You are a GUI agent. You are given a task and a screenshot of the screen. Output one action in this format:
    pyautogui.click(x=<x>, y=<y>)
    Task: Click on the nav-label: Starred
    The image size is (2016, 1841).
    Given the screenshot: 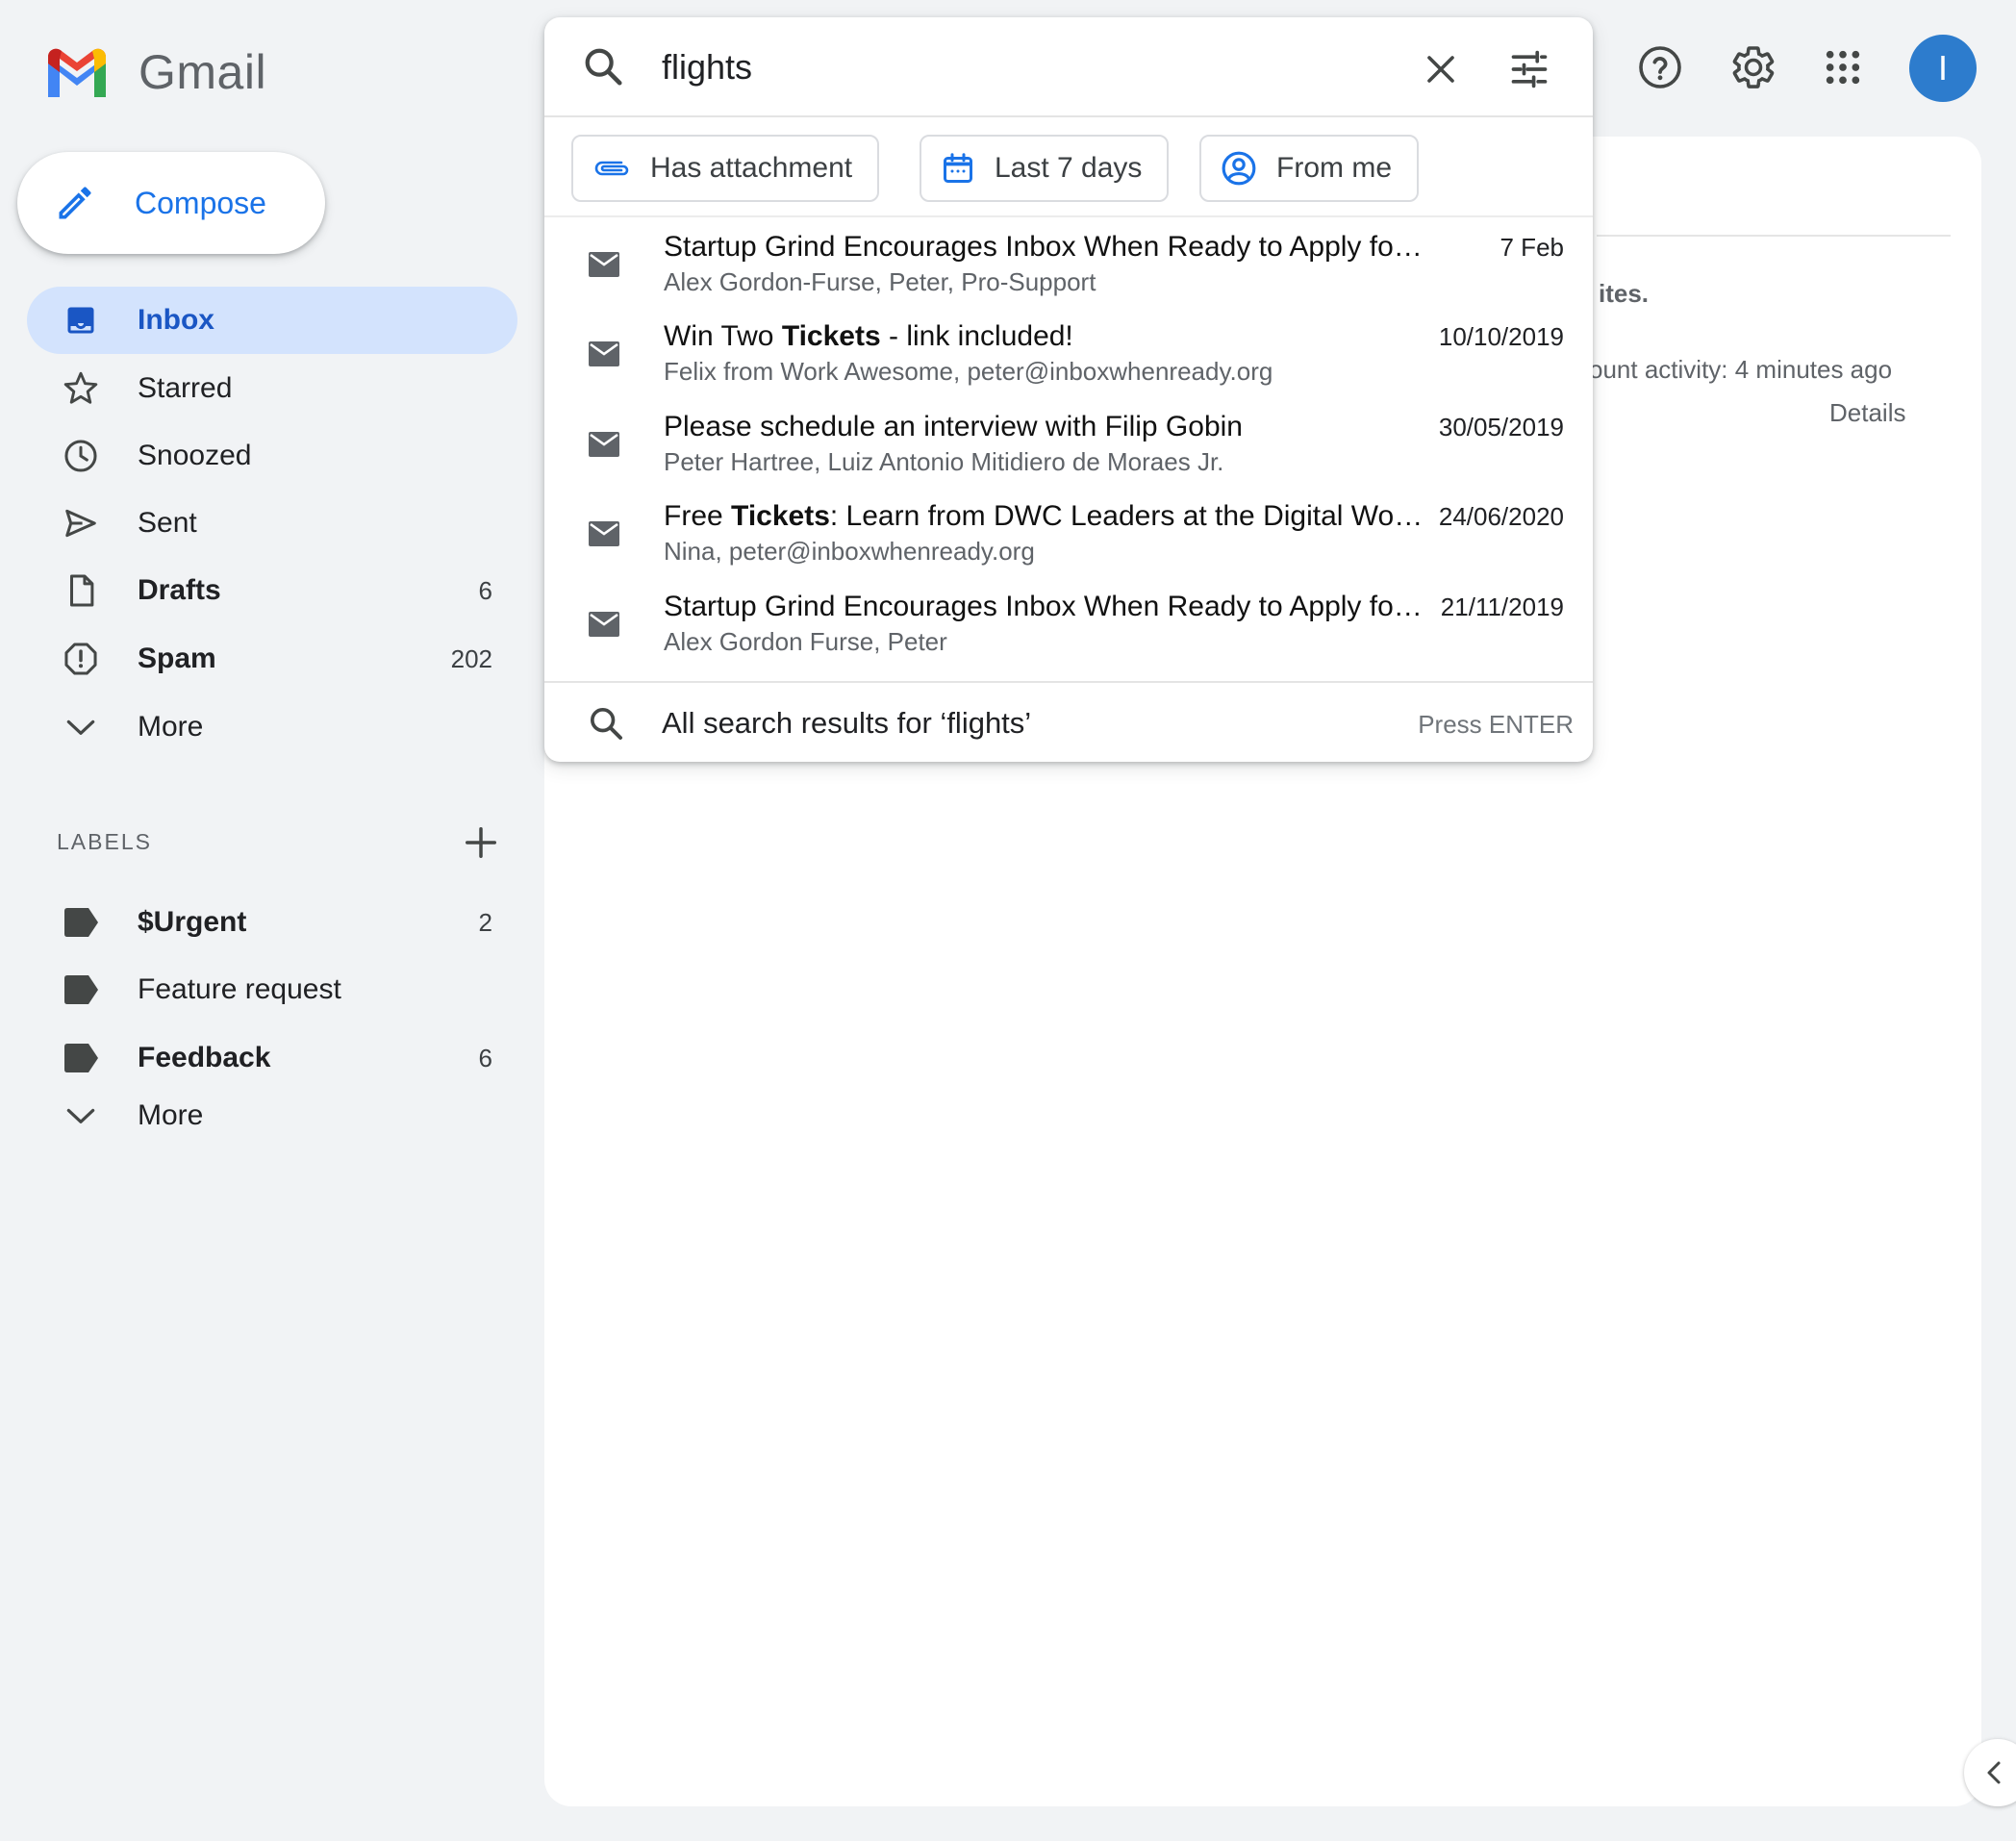 What is the action you would take?
    pyautogui.click(x=185, y=388)
    